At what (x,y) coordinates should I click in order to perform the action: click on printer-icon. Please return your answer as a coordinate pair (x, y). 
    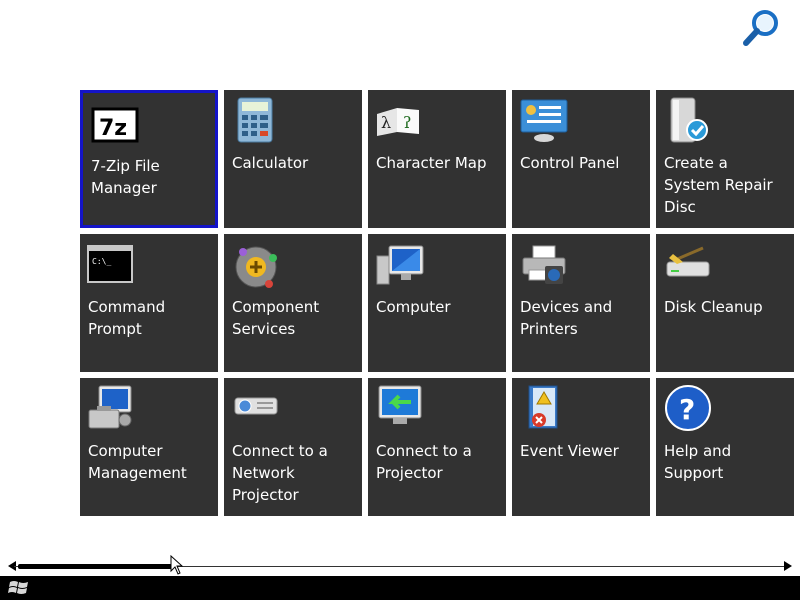
    Looking at the image, I should click on (544, 265).